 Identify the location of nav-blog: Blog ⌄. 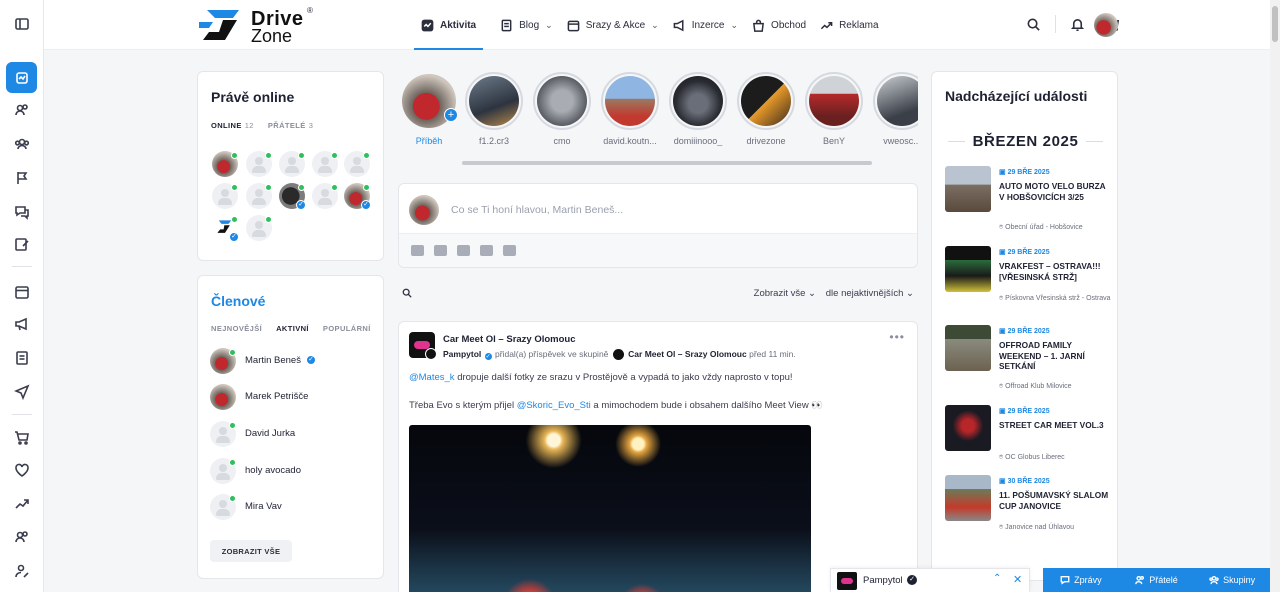
(526, 25).